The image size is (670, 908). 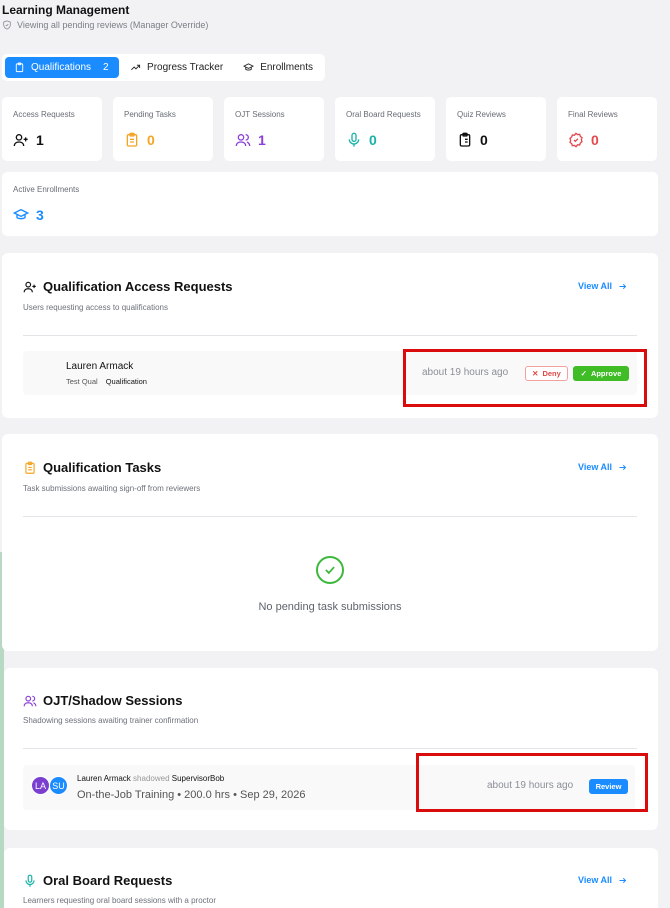 What do you see at coordinates (62, 67) in the screenshot?
I see `tab-qualifications: Qualifications 2` at bounding box center [62, 67].